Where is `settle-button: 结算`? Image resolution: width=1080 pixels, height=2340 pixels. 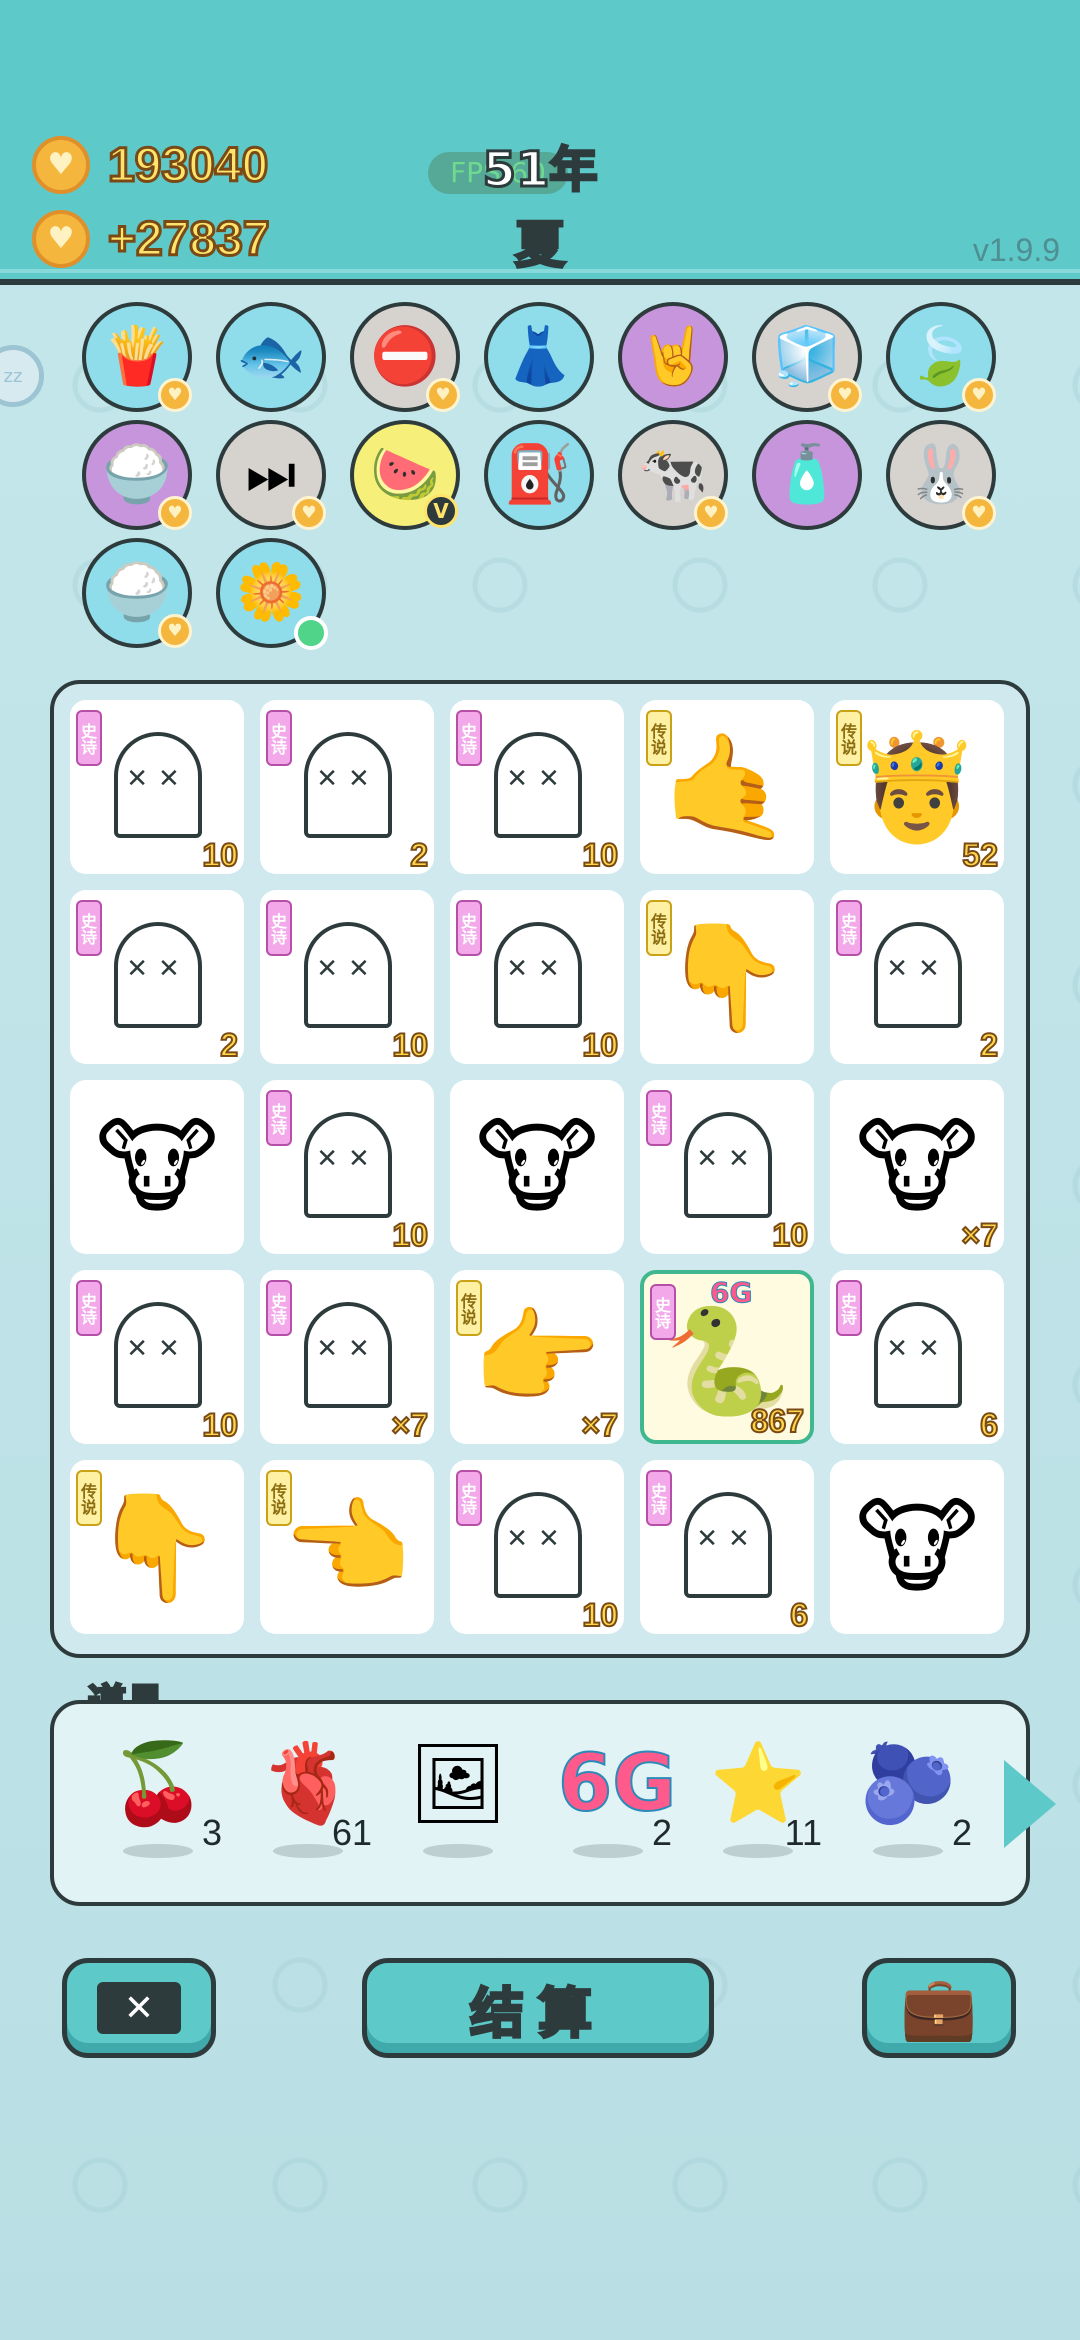 settle-button: 结算 is located at coordinates (538, 2008).